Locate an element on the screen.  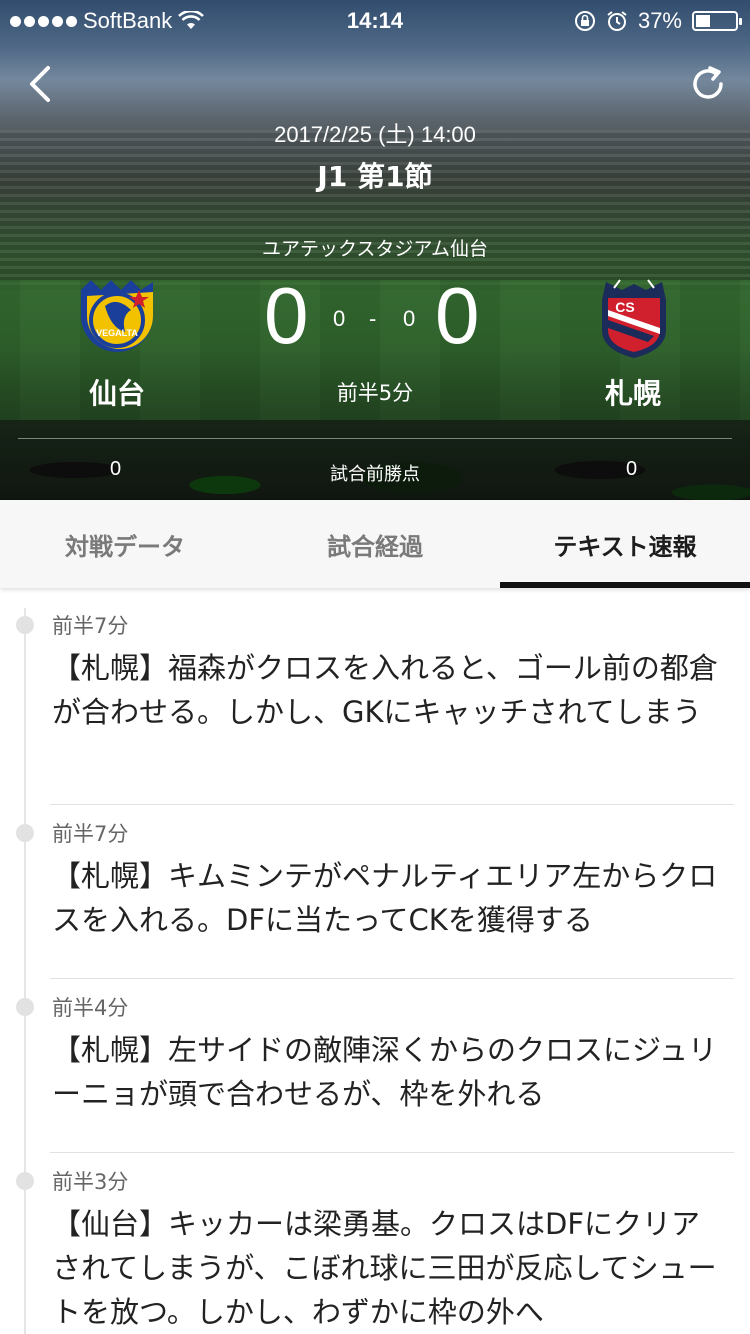
battery-percent: 37% is located at coordinates (659, 20).